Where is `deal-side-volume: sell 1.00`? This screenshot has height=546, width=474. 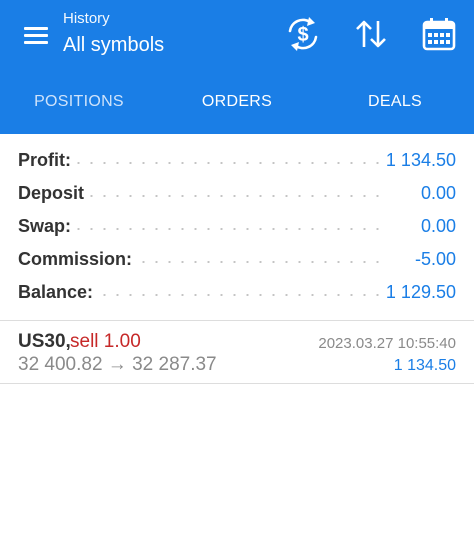
deal-side-volume: sell 1.00 is located at coordinates (105, 341).